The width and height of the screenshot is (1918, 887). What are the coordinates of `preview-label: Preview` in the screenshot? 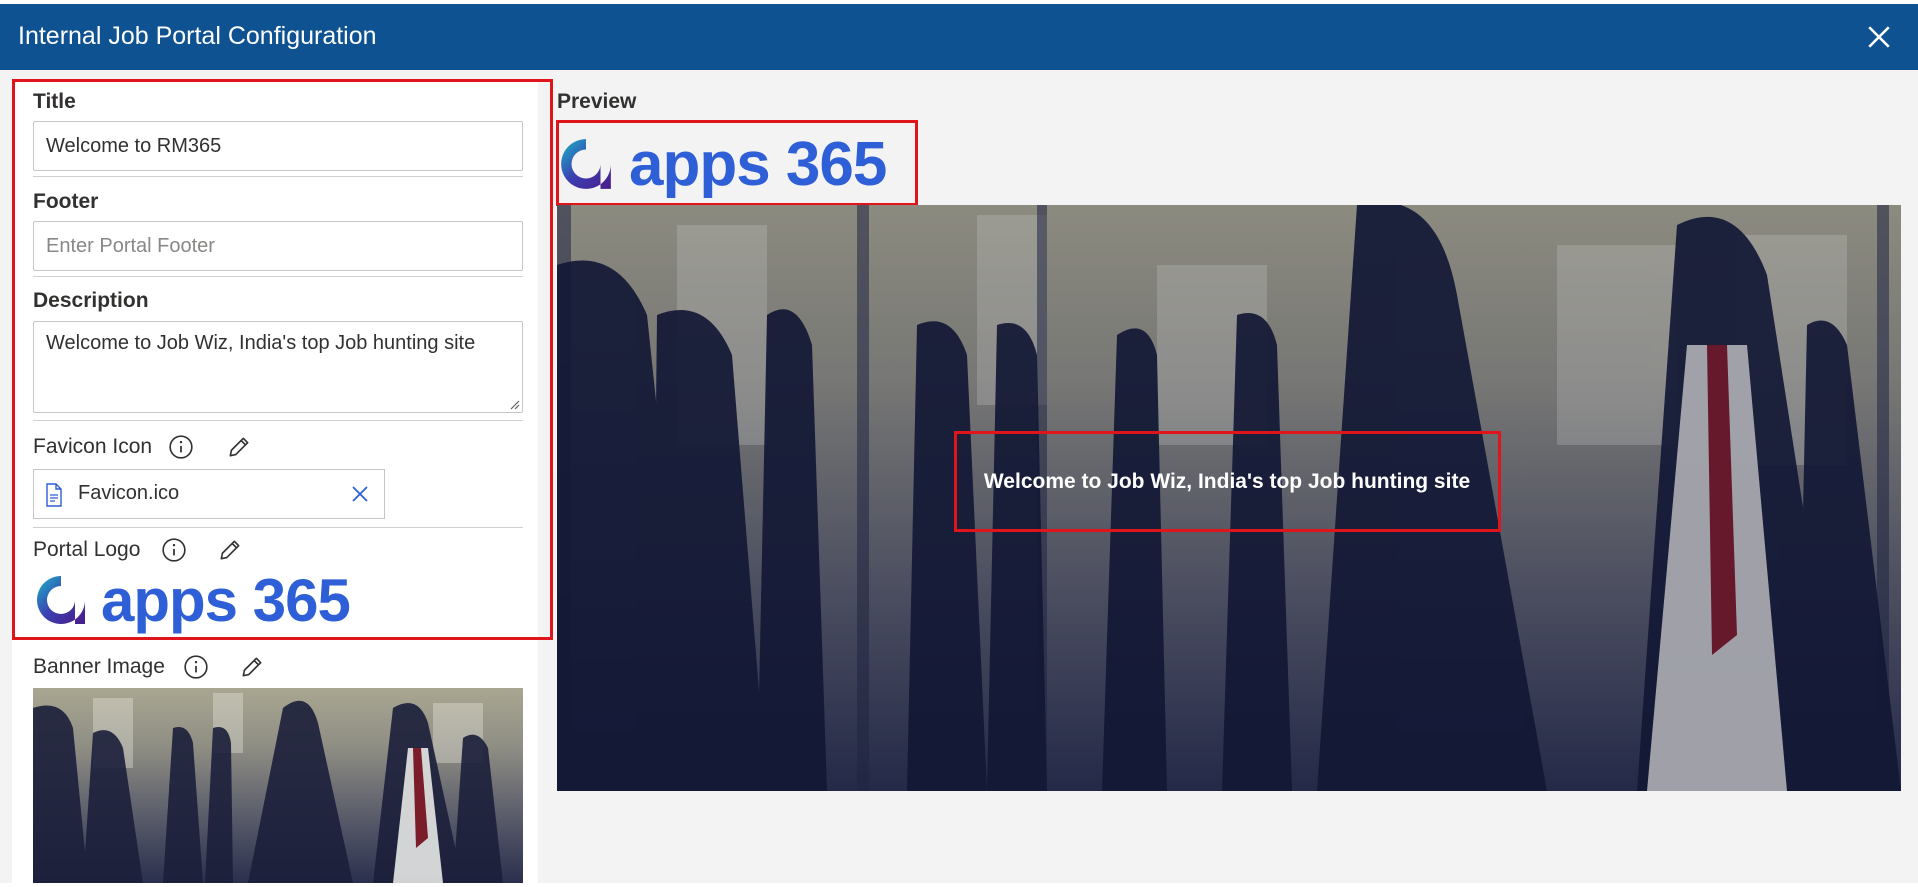 It's located at (597, 101).